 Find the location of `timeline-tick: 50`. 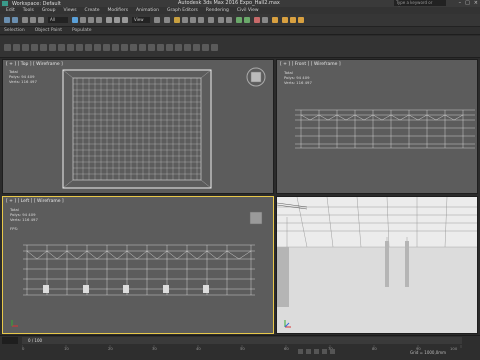

timeline-tick: 50 is located at coordinates (242, 348).